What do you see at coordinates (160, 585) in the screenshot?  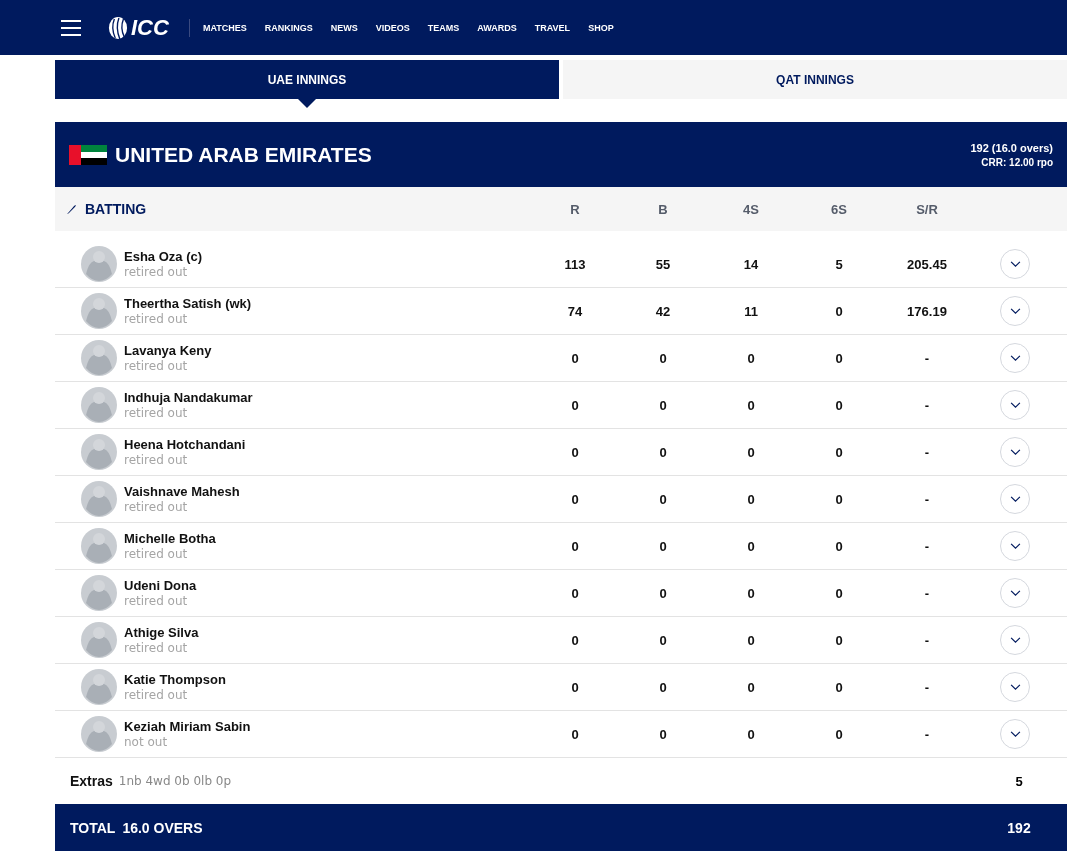 I see `player-name: Udeni Dona` at bounding box center [160, 585].